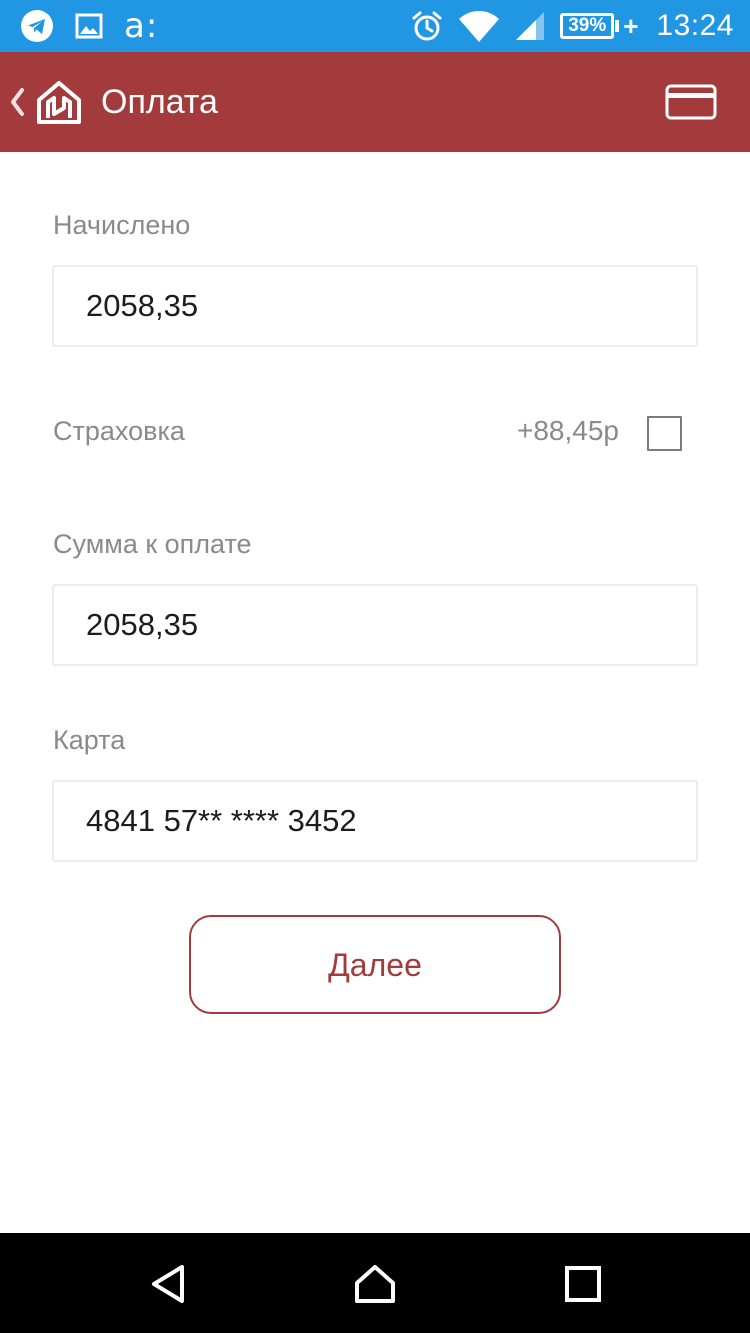  I want to click on aw-icon: a:, so click(141, 26).